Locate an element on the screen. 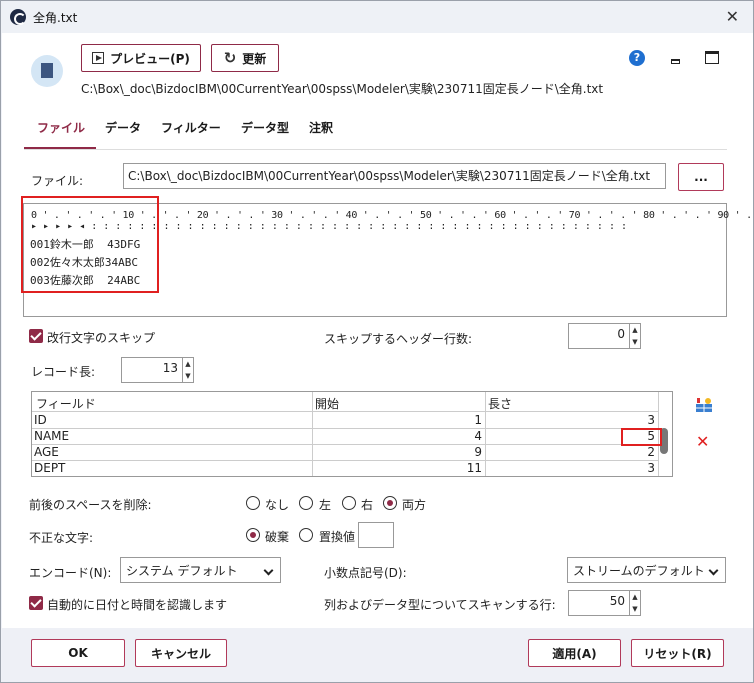  preview-button: プレビュー(P) is located at coordinates (141, 58).